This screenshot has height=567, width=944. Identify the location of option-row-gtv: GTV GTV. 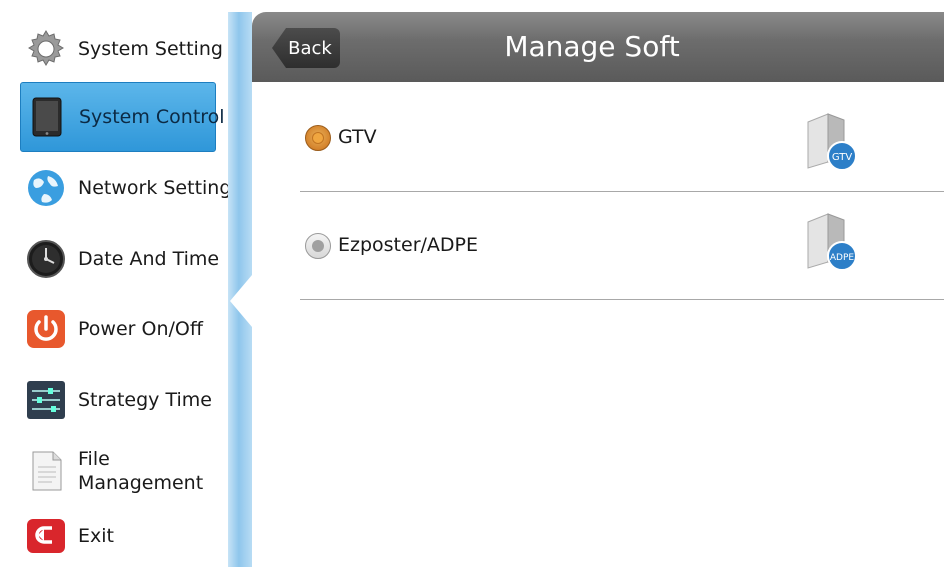
(622, 142).